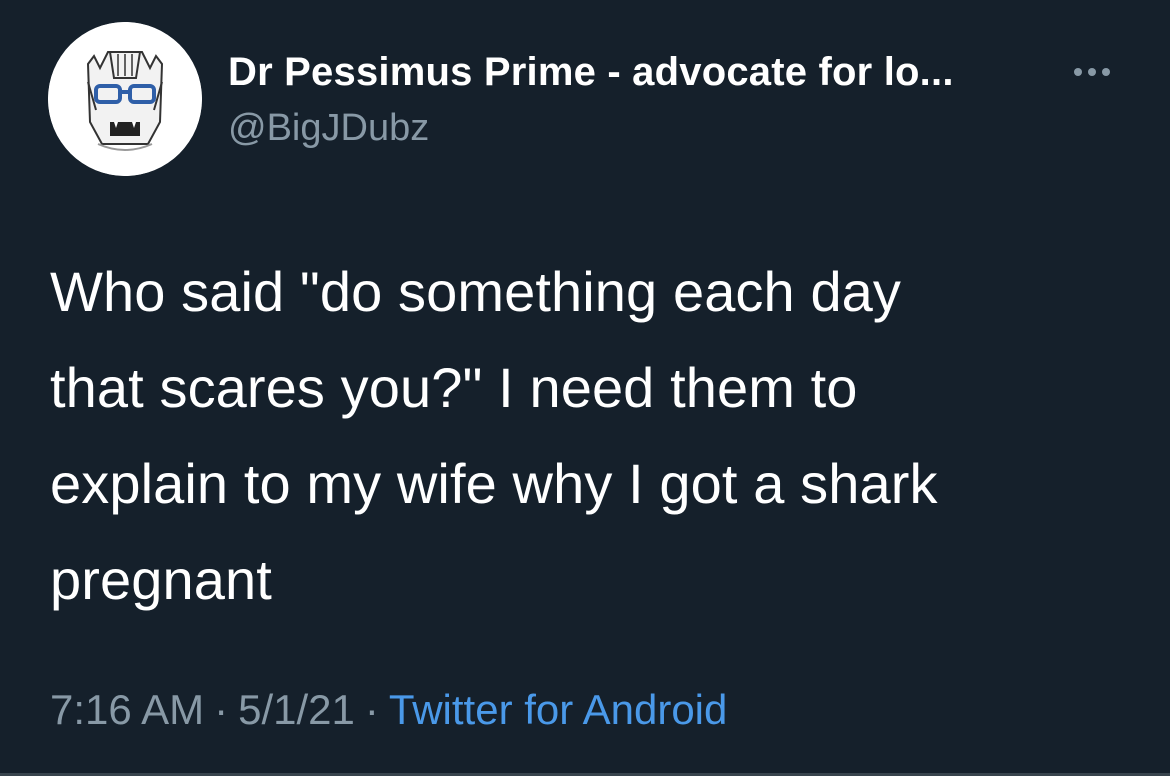 This screenshot has width=1170, height=776. Describe the element at coordinates (125, 99) in the screenshot. I see `robot-helmet-avatar-icon` at that location.